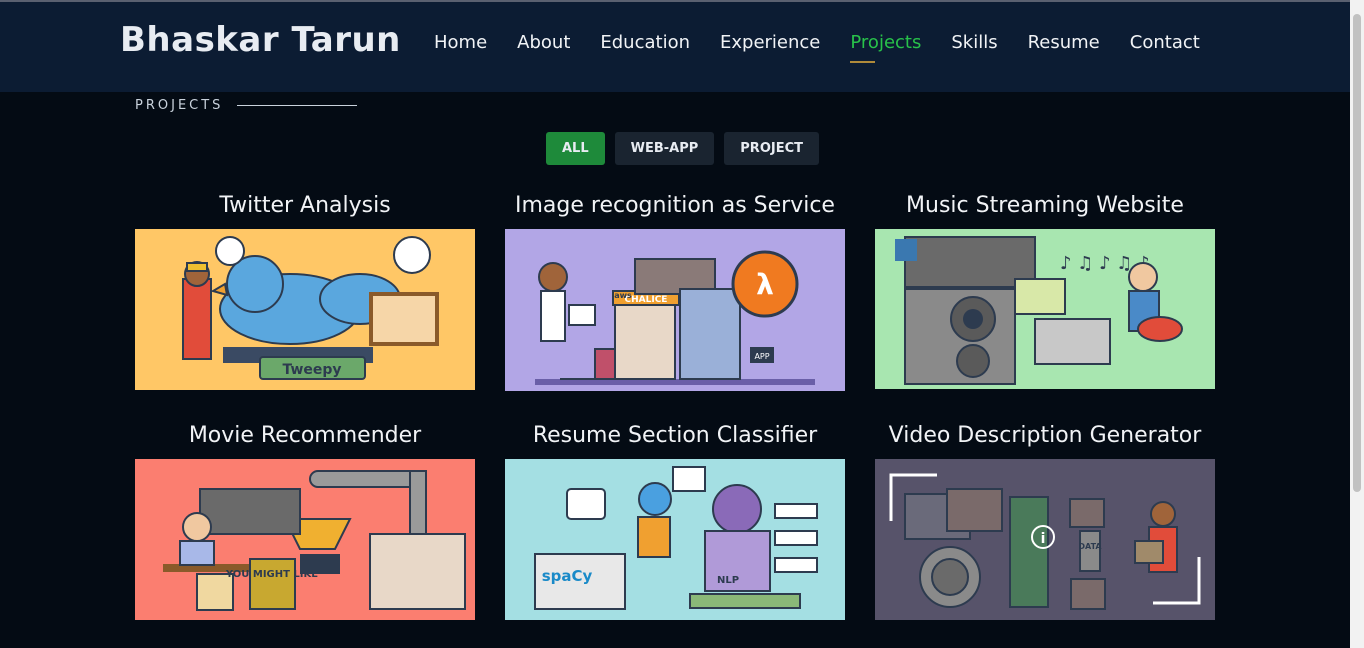 This screenshot has height=648, width=1364. I want to click on project-thumbnail: Tweepy, so click(305, 309).